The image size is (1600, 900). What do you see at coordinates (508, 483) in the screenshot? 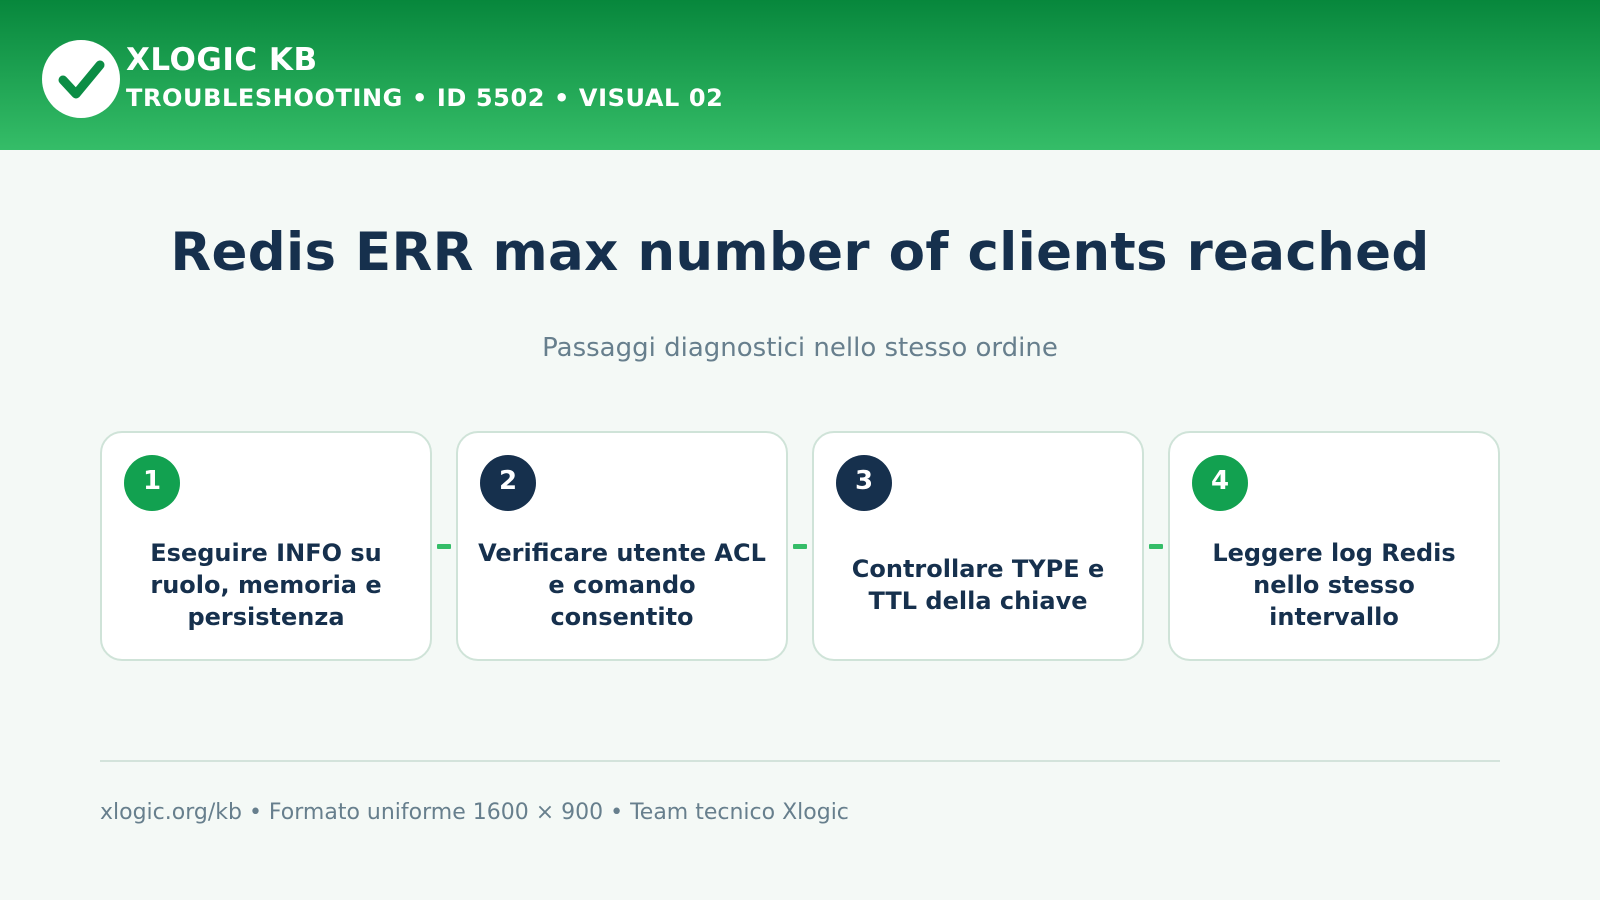
I see `step-badge-2: 2` at bounding box center [508, 483].